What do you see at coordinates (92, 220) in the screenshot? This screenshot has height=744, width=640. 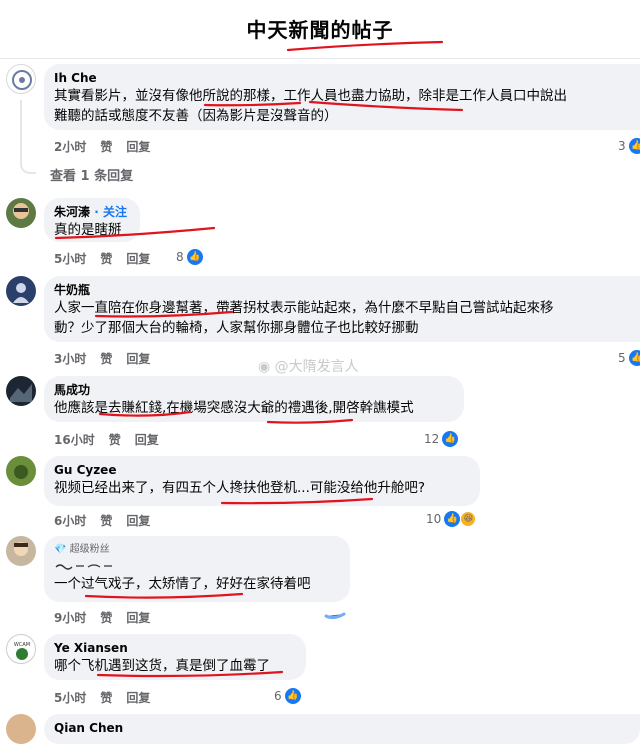 I see `comment-bubble: 朱河溱 · 关注 真的是瞎掰` at bounding box center [92, 220].